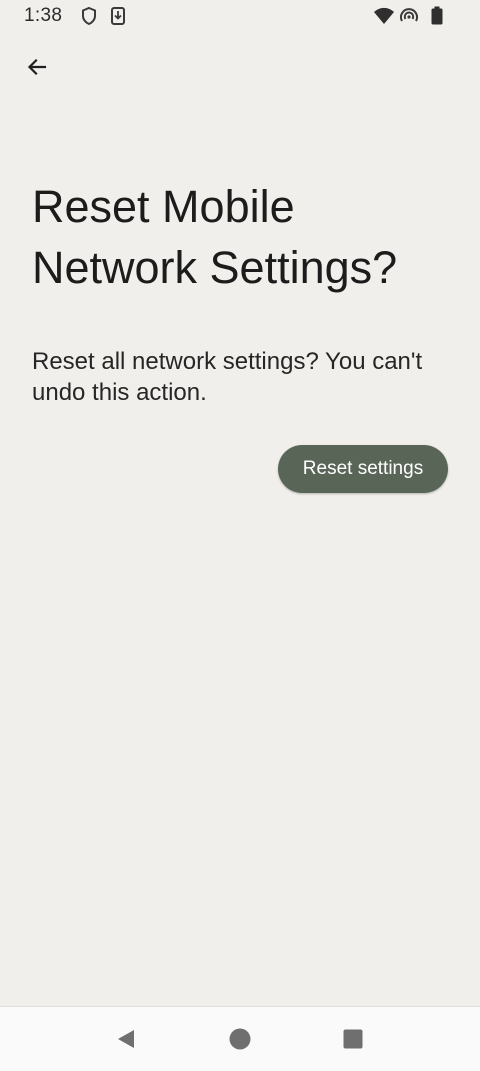  What do you see at coordinates (43, 15) in the screenshot?
I see `status-time: 1:38` at bounding box center [43, 15].